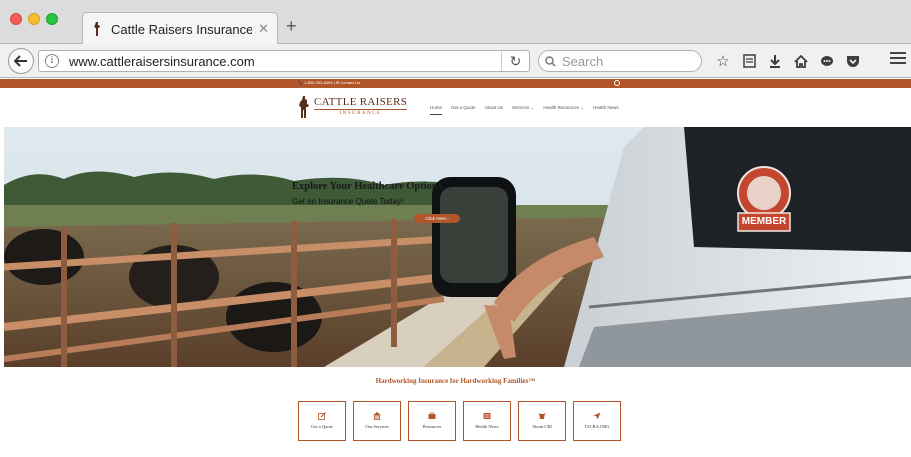 The height and width of the screenshot is (457, 911). I want to click on window-controls, so click(34, 19).